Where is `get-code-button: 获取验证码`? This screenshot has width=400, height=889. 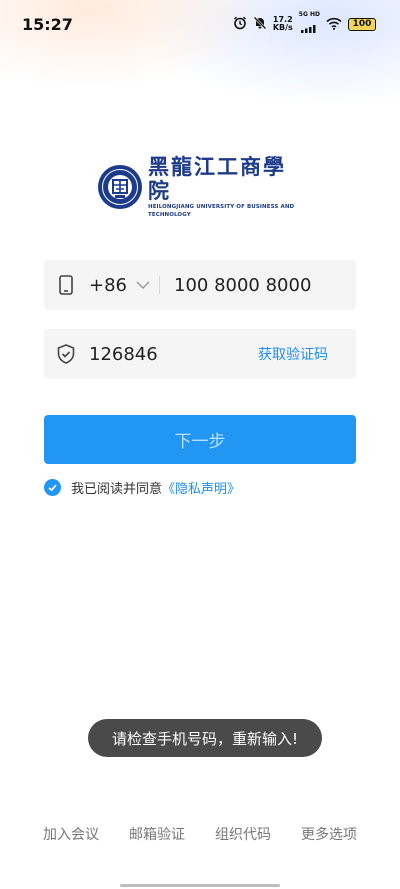 get-code-button: 获取验证码 is located at coordinates (293, 354).